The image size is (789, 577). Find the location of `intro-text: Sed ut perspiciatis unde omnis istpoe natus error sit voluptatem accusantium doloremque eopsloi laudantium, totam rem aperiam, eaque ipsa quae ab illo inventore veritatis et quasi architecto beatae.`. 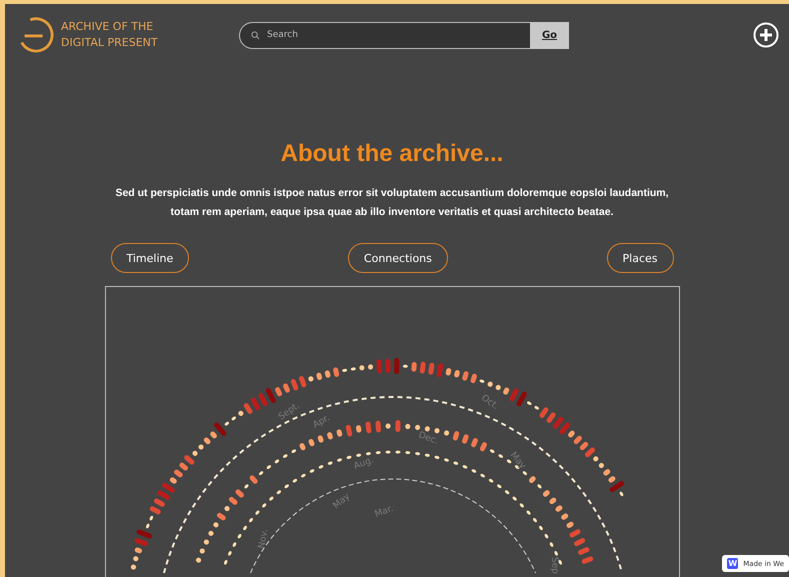

intro-text: Sed ut perspiciatis unde omnis istpoe natus error sit voluptatem accusantium doloremque eopsloi laudantium, totam rem aperiam, eaque ipsa quae ab illo inventore veritatis et quasi architecto beatae. is located at coordinates (392, 203).